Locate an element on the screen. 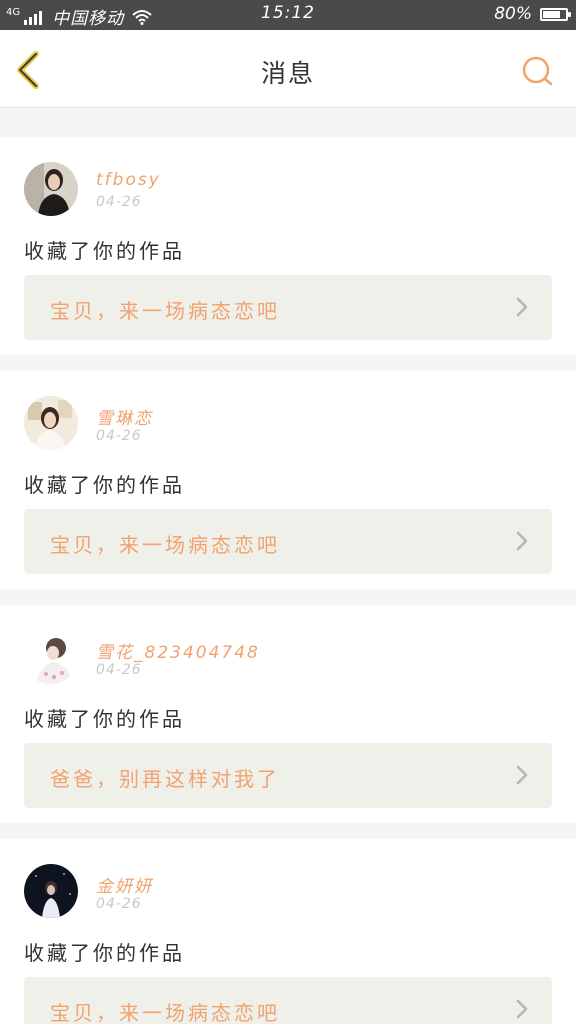 Image resolution: width=576 pixels, height=1024 pixels. status-right: 80% is located at coordinates (532, 14).